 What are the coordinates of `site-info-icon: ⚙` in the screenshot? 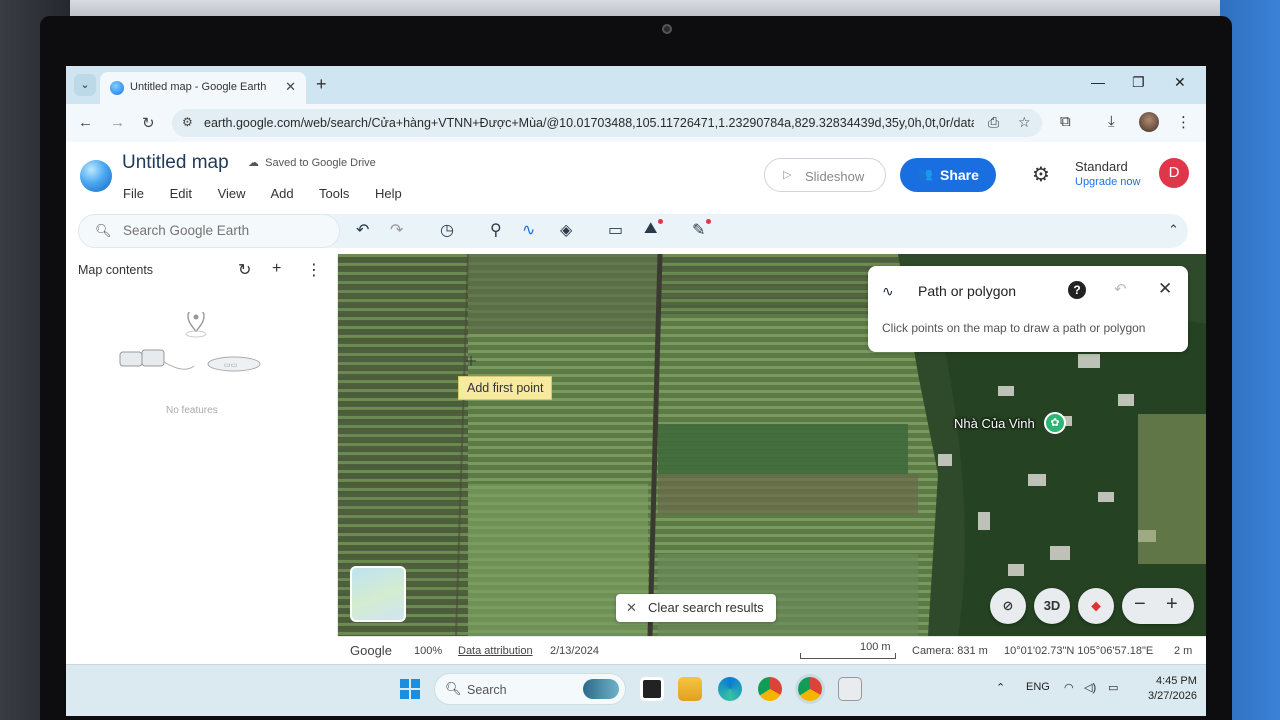 It's located at (187, 122).